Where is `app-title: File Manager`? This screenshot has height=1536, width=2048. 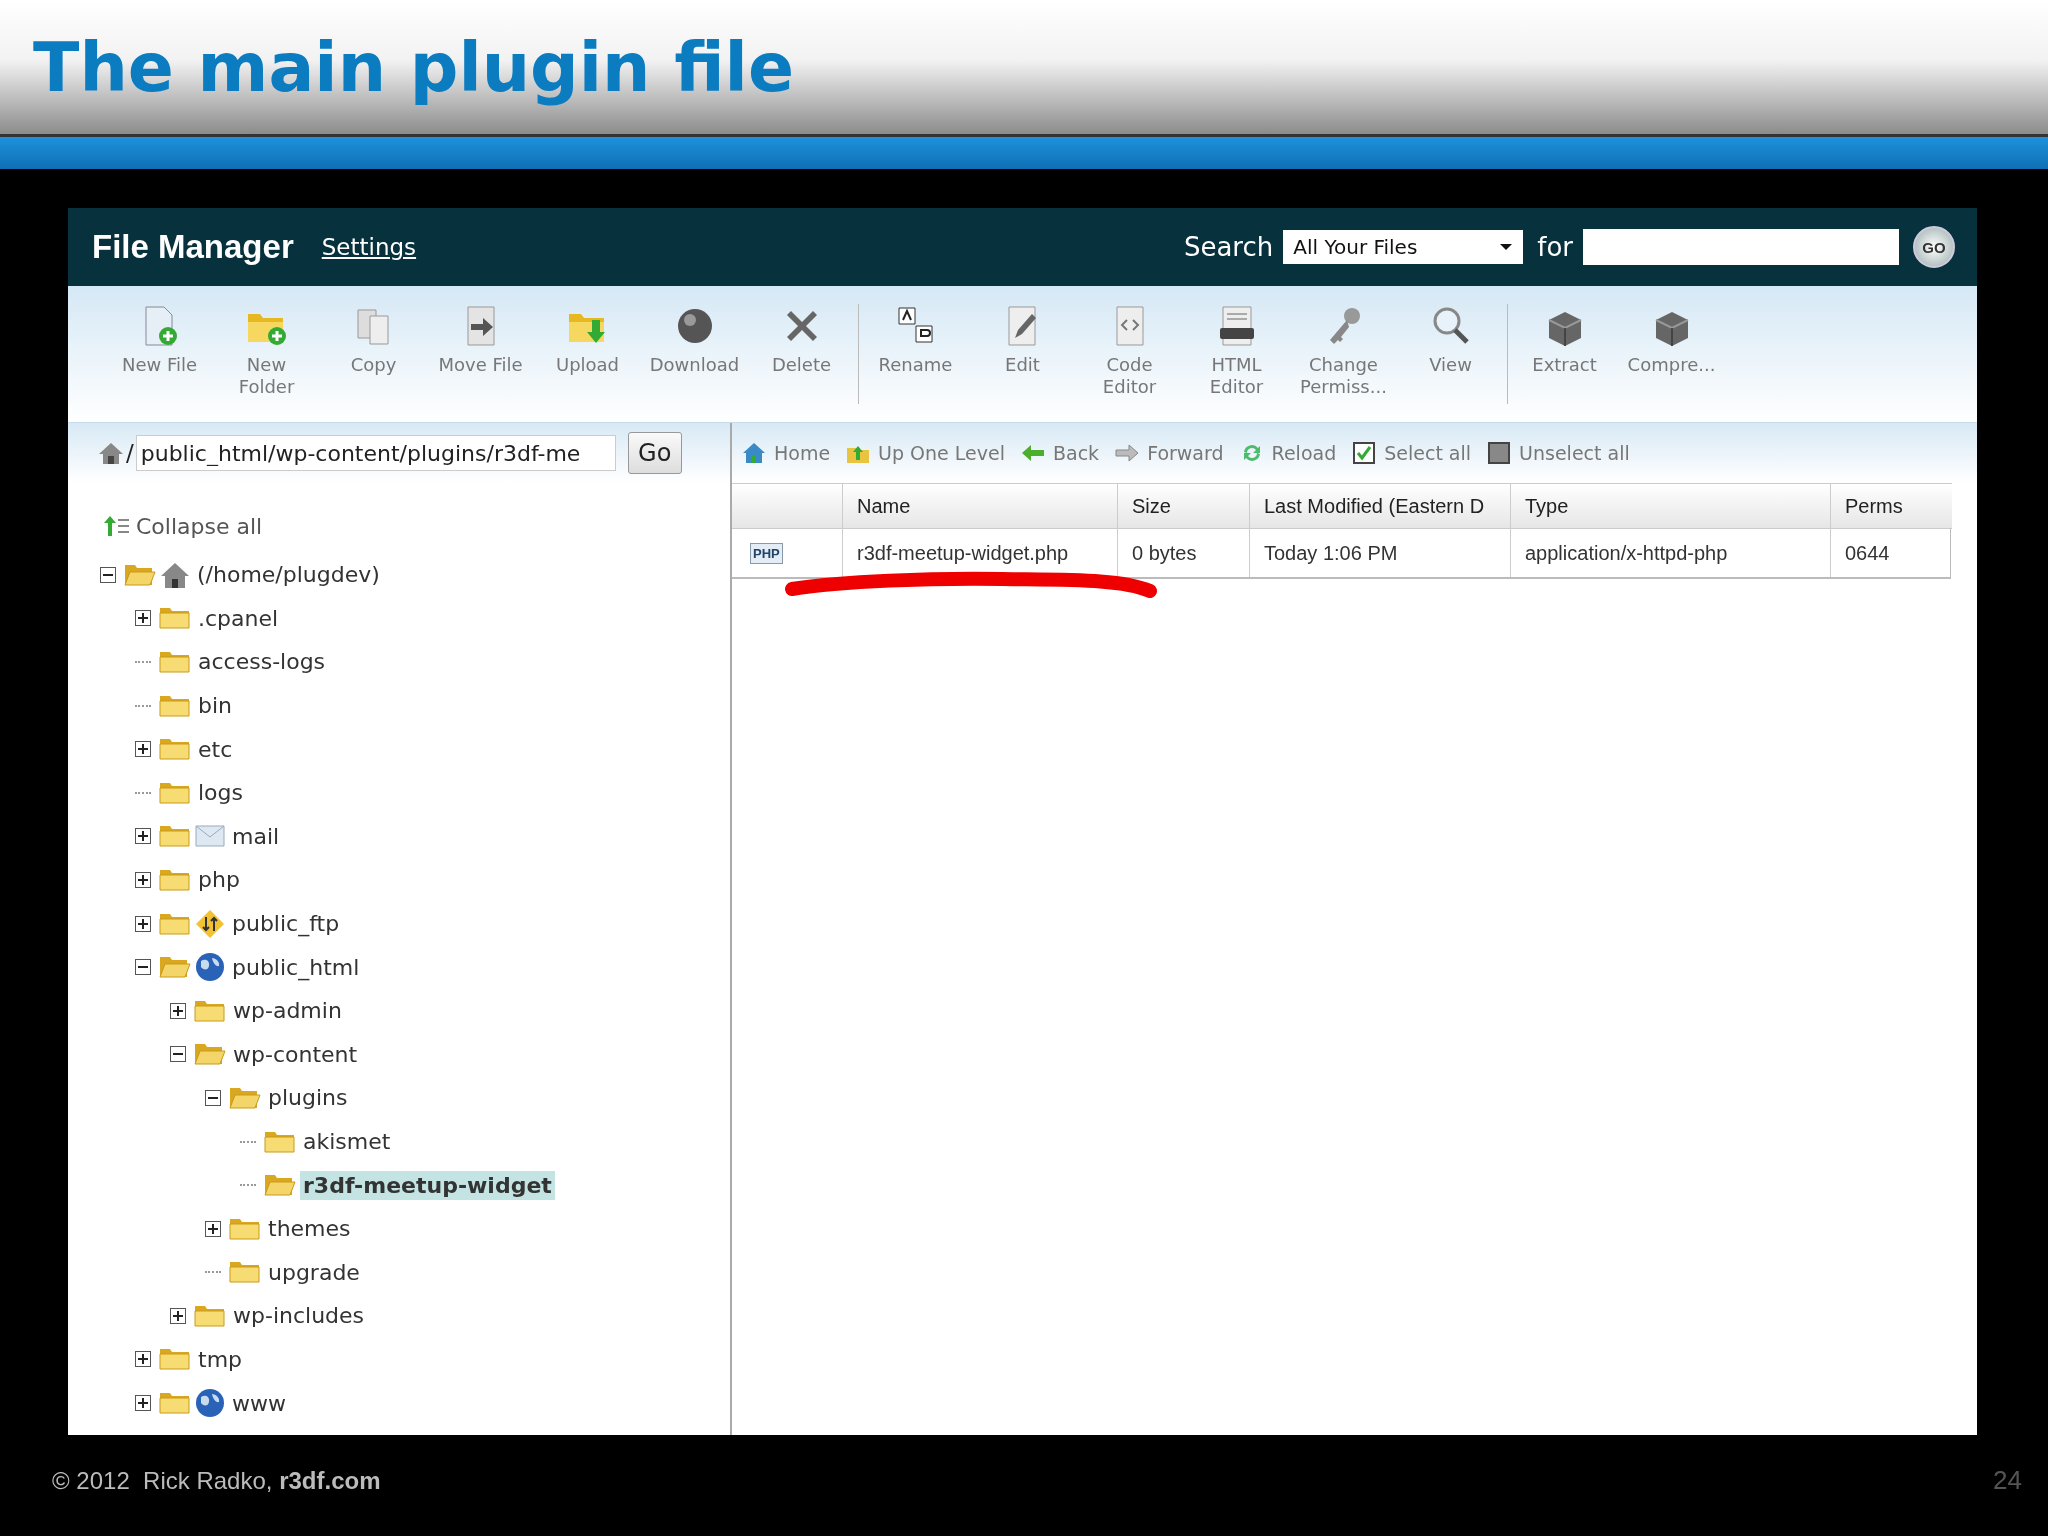 app-title: File Manager is located at coordinates (193, 247).